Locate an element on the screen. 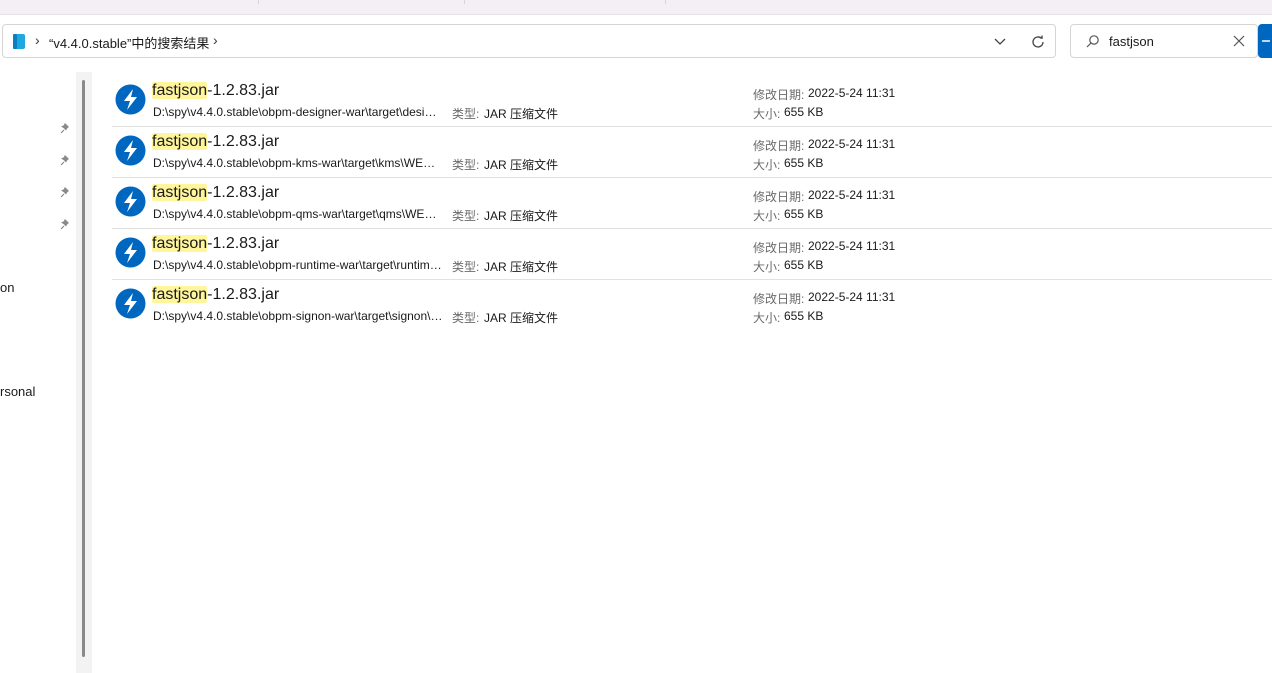 The width and height of the screenshot is (1272, 673). breadcrumb-location: “v4.4.0.stable”中的搜索结果 is located at coordinates (129, 42).